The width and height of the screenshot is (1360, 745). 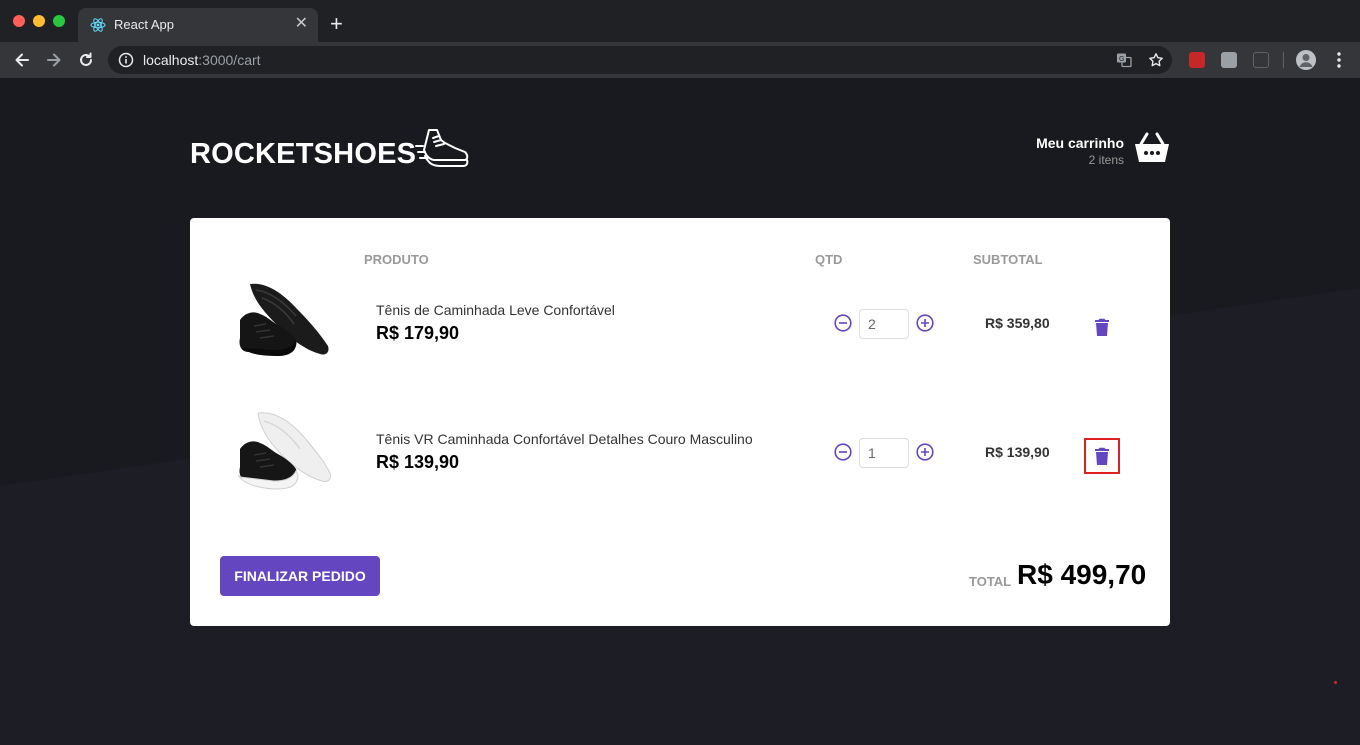 I want to click on maximize-window-button, so click(x=59, y=21).